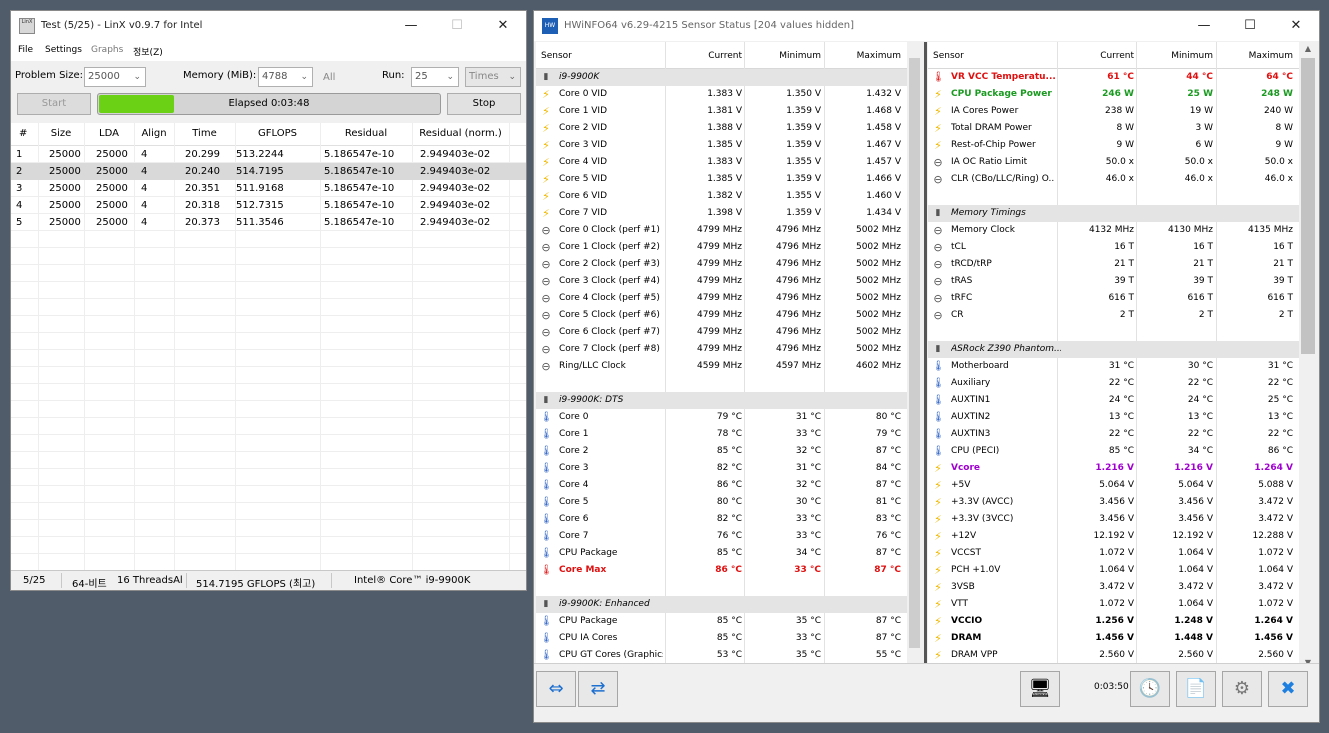 The height and width of the screenshot is (733, 1329). I want to click on sensor-row: ⚡ Core 7 VID 1.398 V 1.359 V 1.434 V, so click(721, 213).